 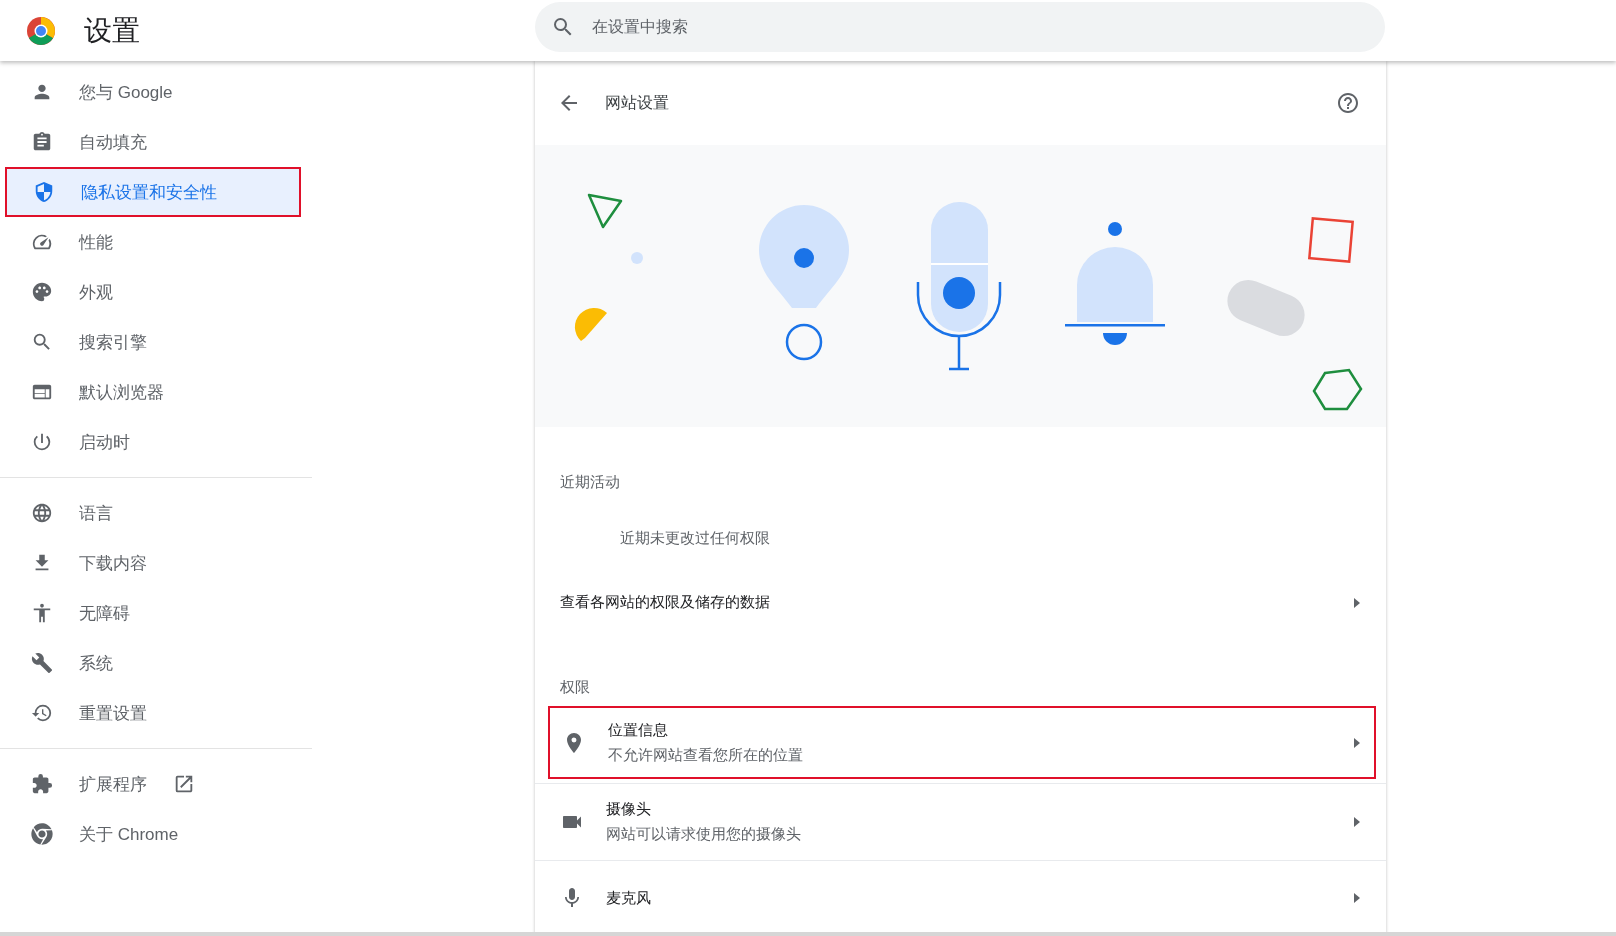 I want to click on sidebar-item: 启动时, so click(x=155, y=442).